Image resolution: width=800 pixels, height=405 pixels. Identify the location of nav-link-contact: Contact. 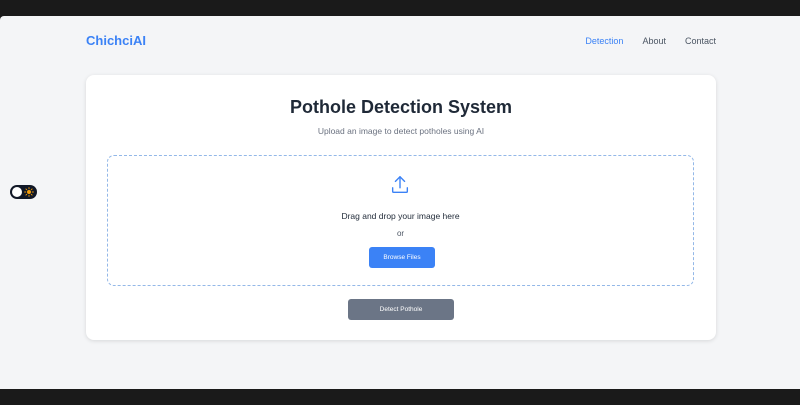
(700, 41).